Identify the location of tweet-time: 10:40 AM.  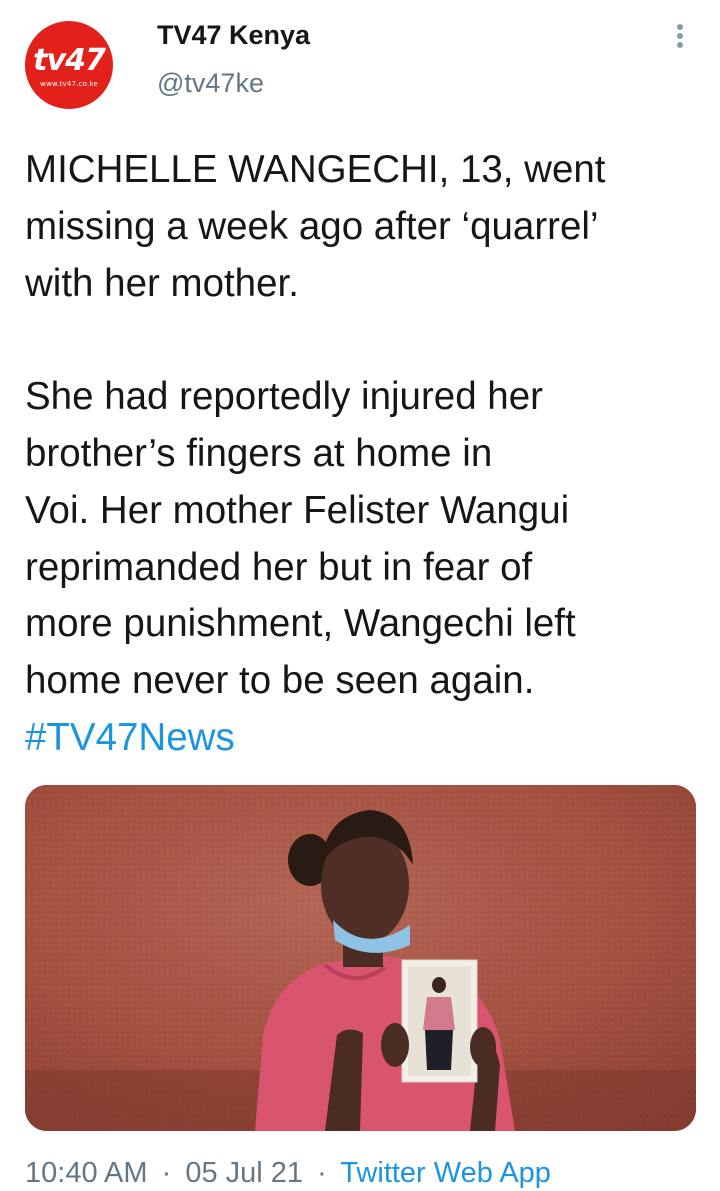
(86, 1173).